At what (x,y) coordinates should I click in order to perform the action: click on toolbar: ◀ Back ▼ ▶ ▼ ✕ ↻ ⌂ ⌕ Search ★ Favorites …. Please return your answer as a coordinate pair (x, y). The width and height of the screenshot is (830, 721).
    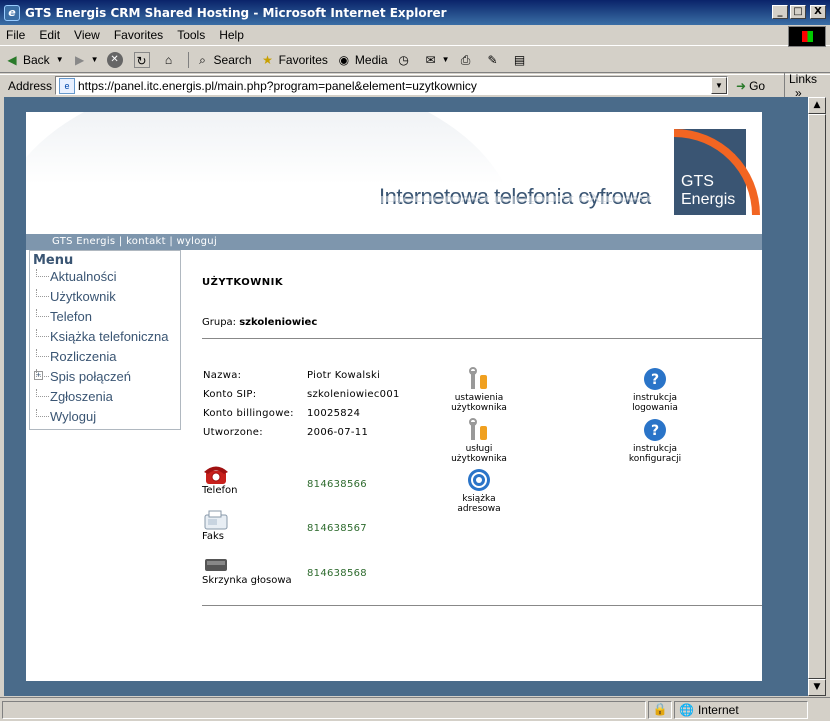
    Looking at the image, I should click on (415, 60).